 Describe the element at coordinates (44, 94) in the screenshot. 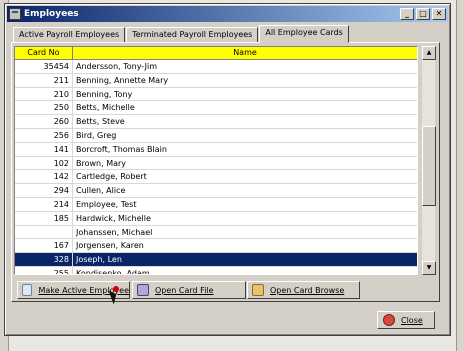

I see `card-no-cell: 210` at that location.